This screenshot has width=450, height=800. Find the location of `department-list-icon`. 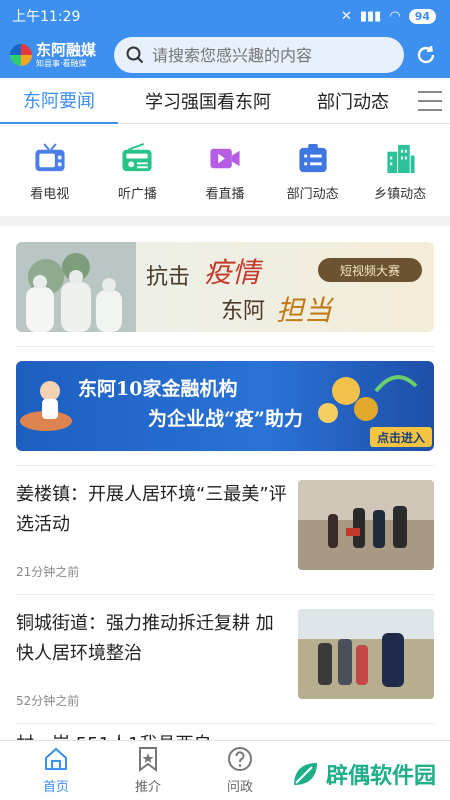

department-list-icon is located at coordinates (312, 158).